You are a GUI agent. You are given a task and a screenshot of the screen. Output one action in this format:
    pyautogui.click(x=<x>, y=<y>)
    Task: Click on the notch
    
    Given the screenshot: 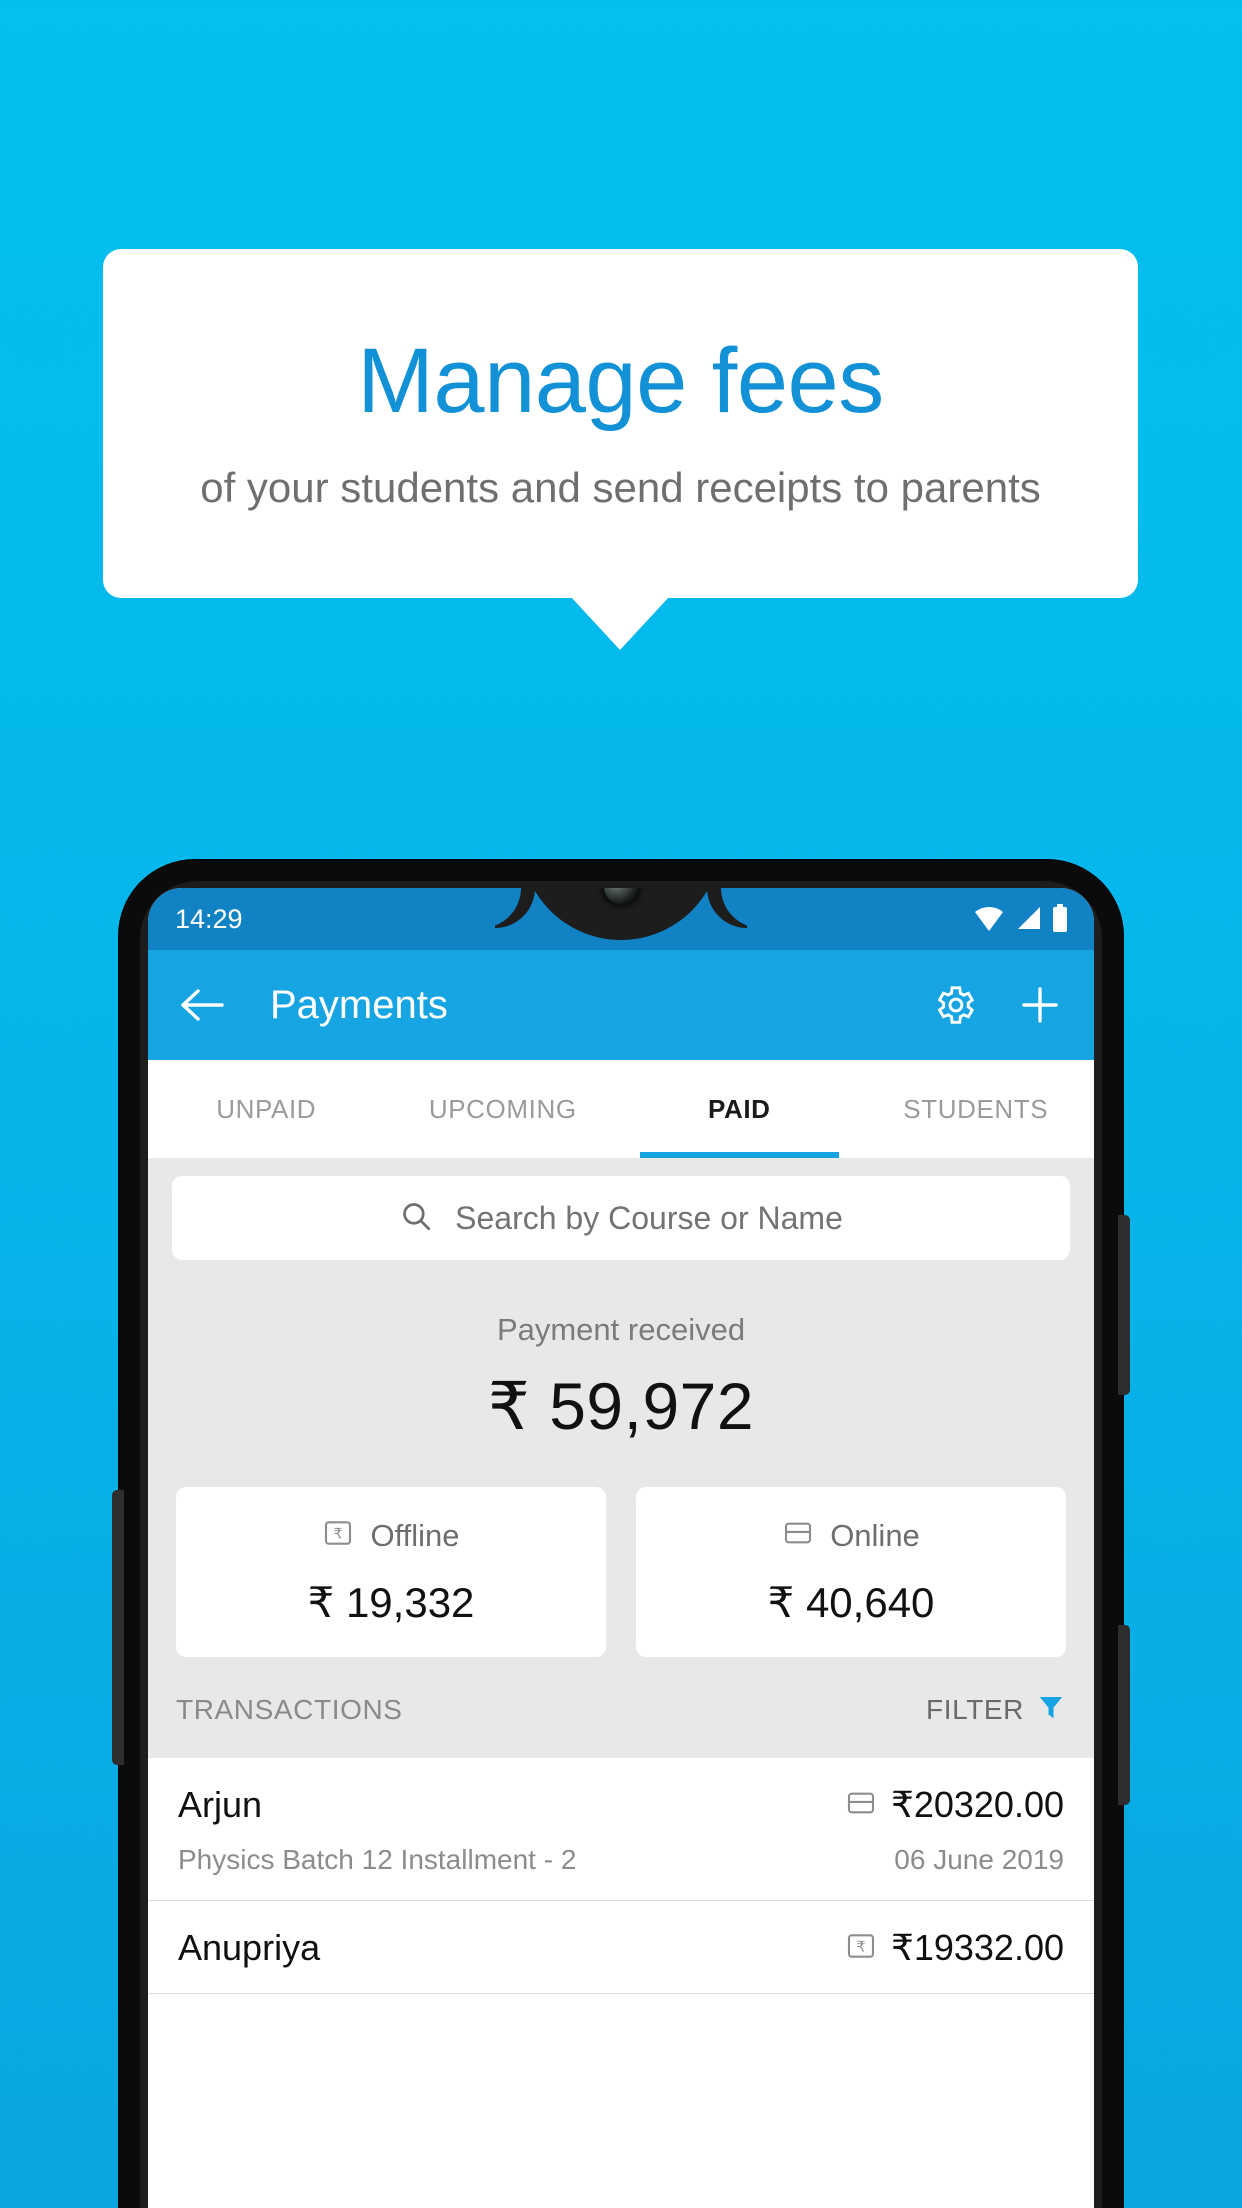 What is the action you would take?
    pyautogui.click(x=621, y=914)
    